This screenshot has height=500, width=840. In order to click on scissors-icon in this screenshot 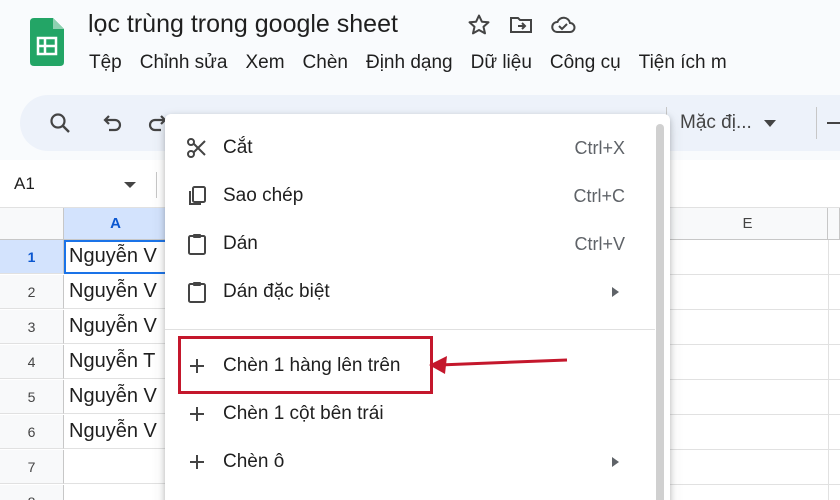, I will do `click(197, 148)`.